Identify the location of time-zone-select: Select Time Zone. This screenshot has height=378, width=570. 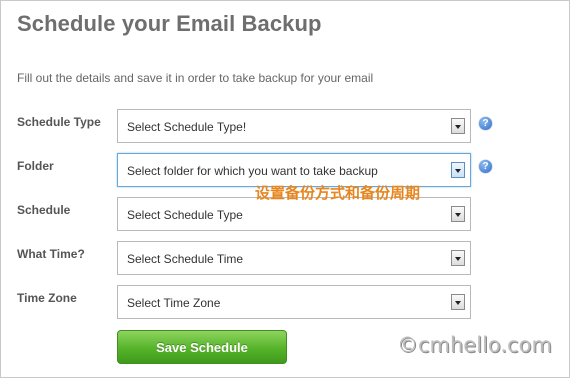
(294, 302).